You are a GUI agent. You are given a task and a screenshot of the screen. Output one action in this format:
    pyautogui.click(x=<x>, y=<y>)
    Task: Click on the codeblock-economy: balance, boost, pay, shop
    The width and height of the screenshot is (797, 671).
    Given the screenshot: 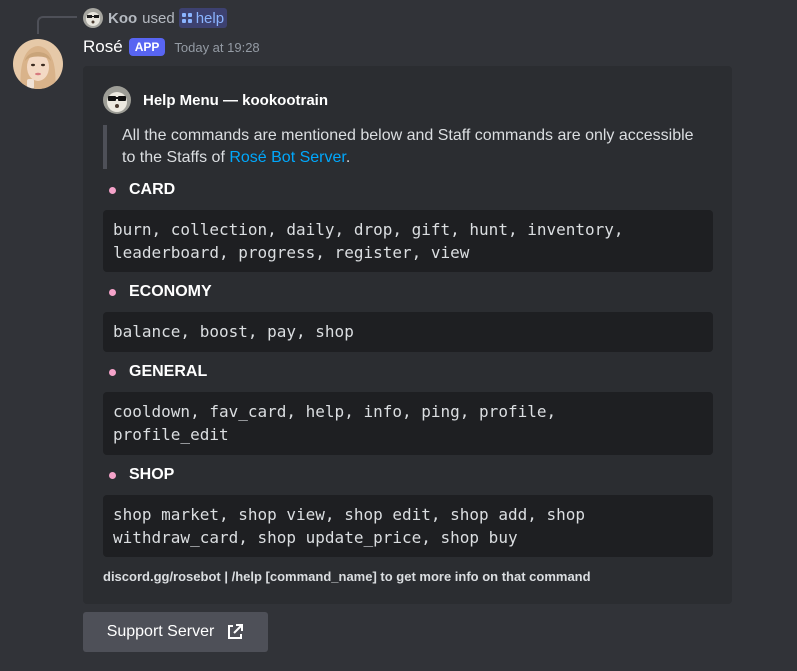 What is the action you would take?
    pyautogui.click(x=408, y=332)
    